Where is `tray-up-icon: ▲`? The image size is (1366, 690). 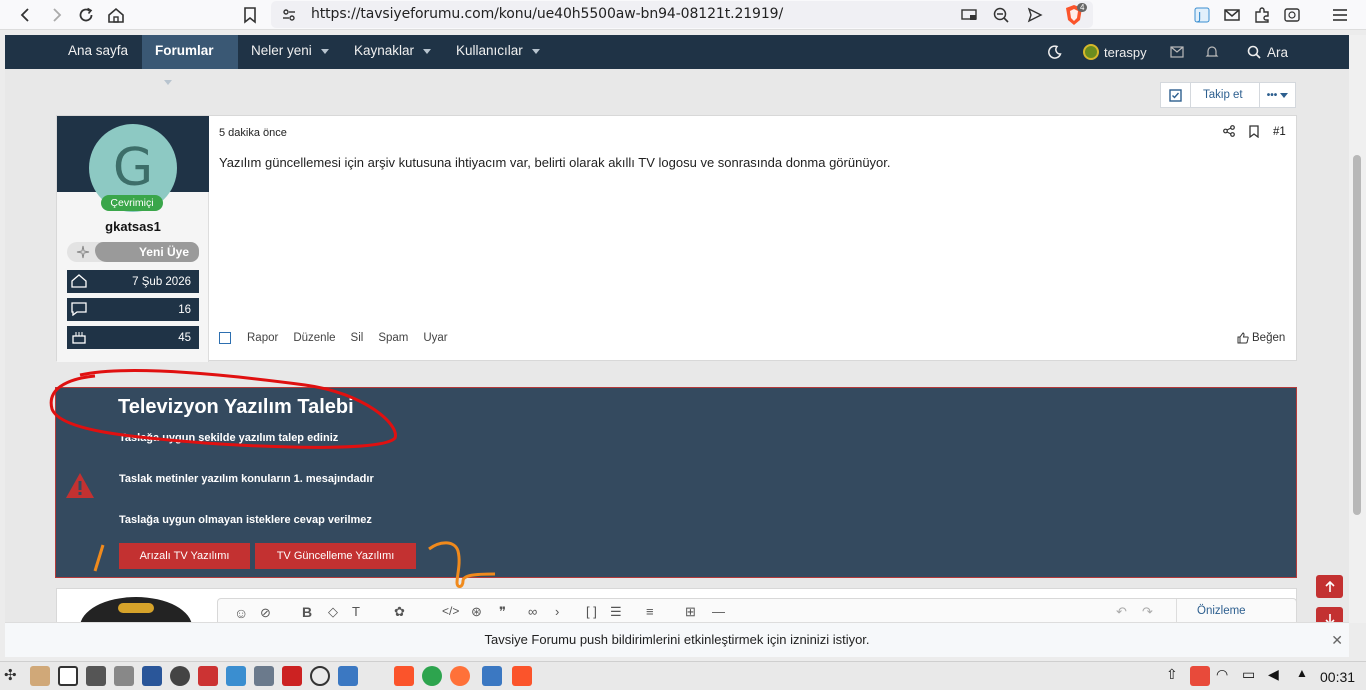 tray-up-icon: ▲ is located at coordinates (1306, 676).